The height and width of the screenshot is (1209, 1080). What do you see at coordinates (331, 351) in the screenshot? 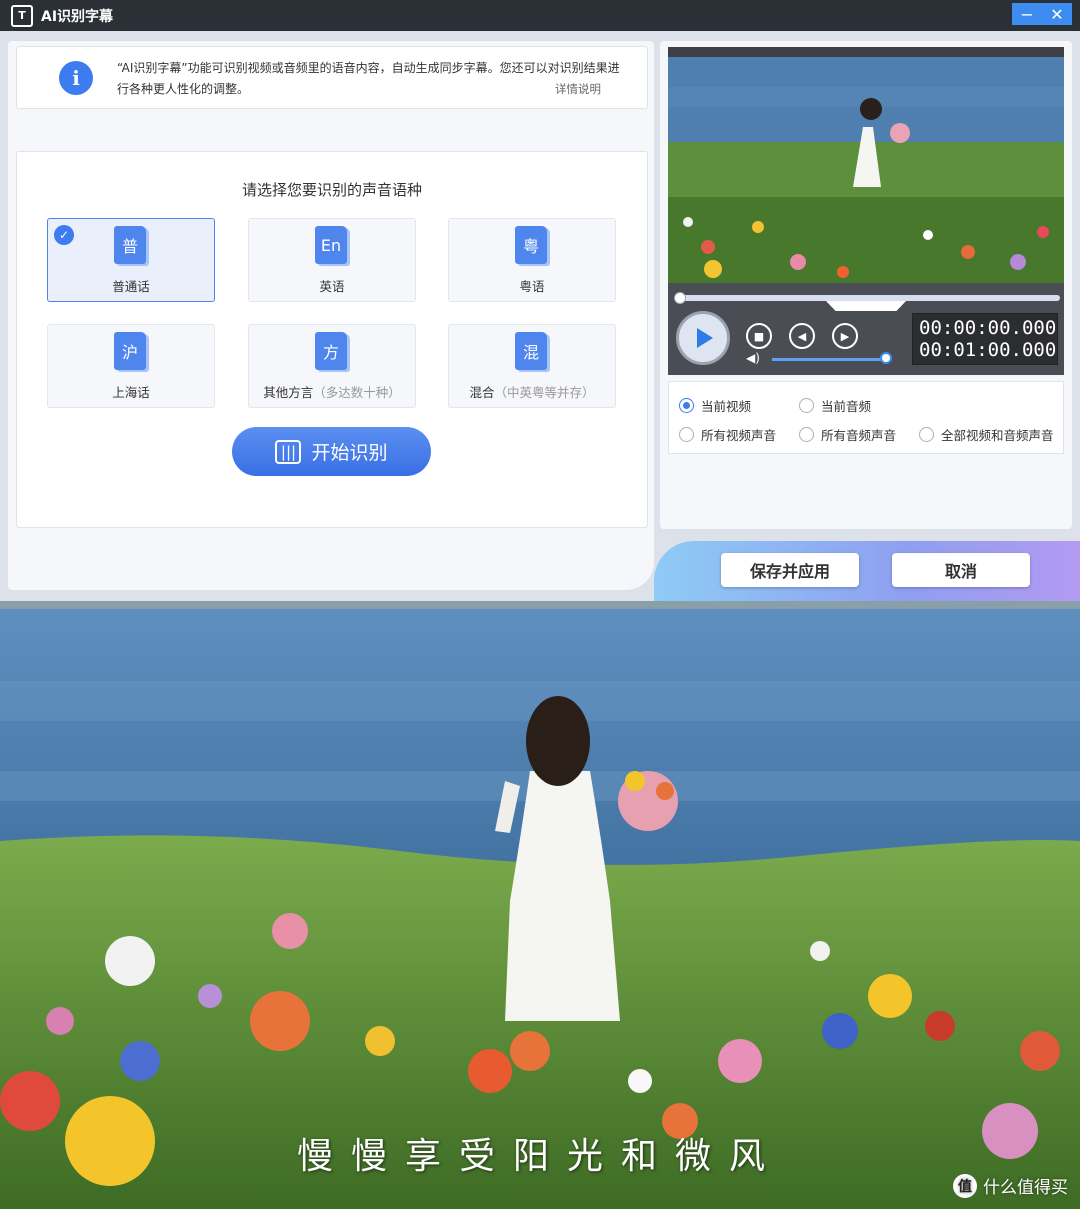
I see `book-icon: 方` at bounding box center [331, 351].